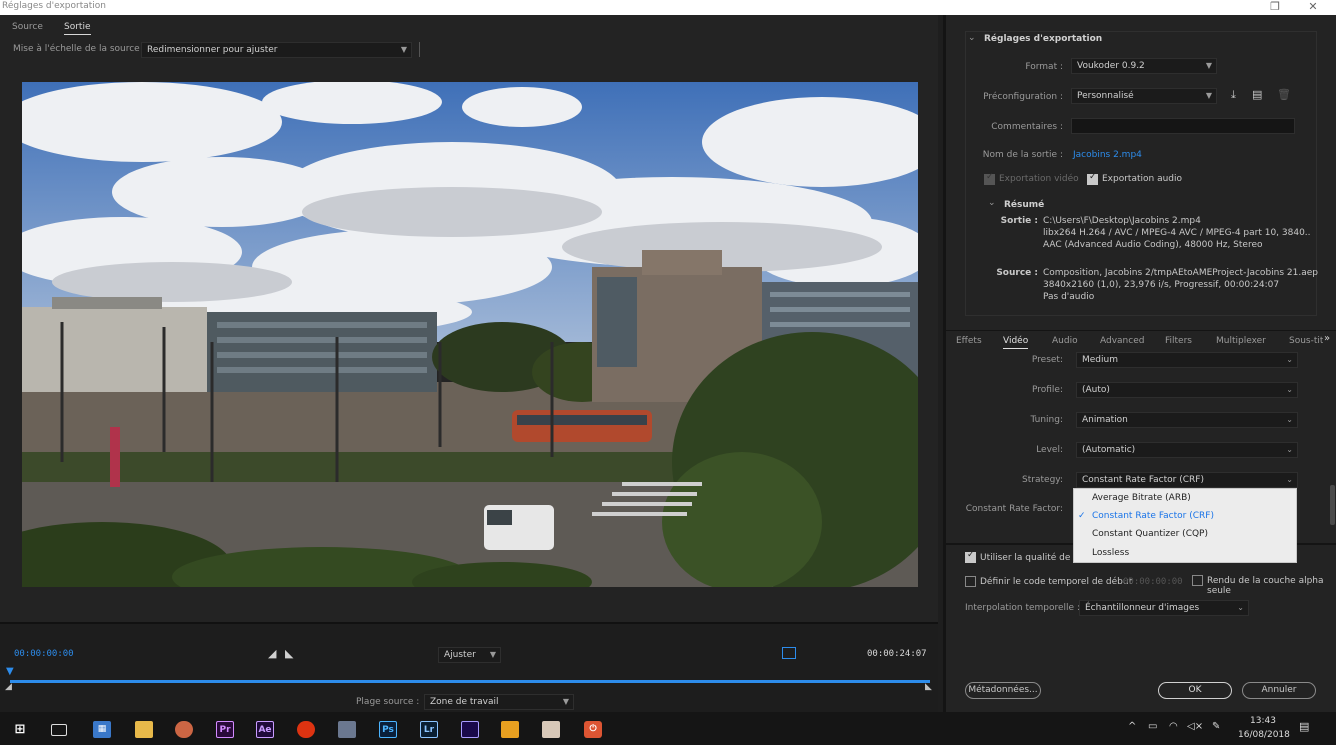 This screenshot has height=745, width=1336. Describe the element at coordinates (347, 729) in the screenshot. I see `app-icon` at that location.